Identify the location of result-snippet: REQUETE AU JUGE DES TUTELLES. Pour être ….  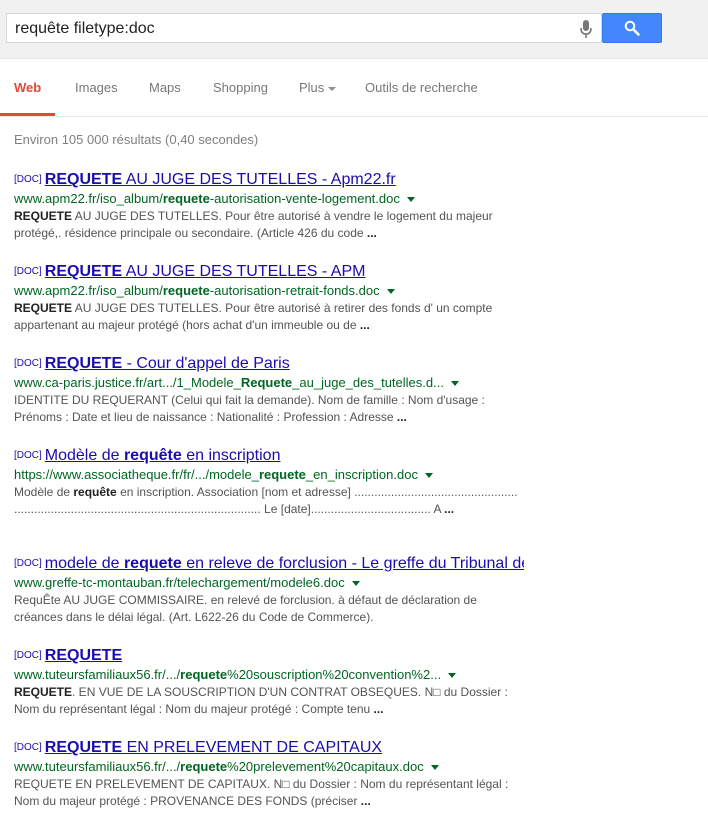
(269, 224).